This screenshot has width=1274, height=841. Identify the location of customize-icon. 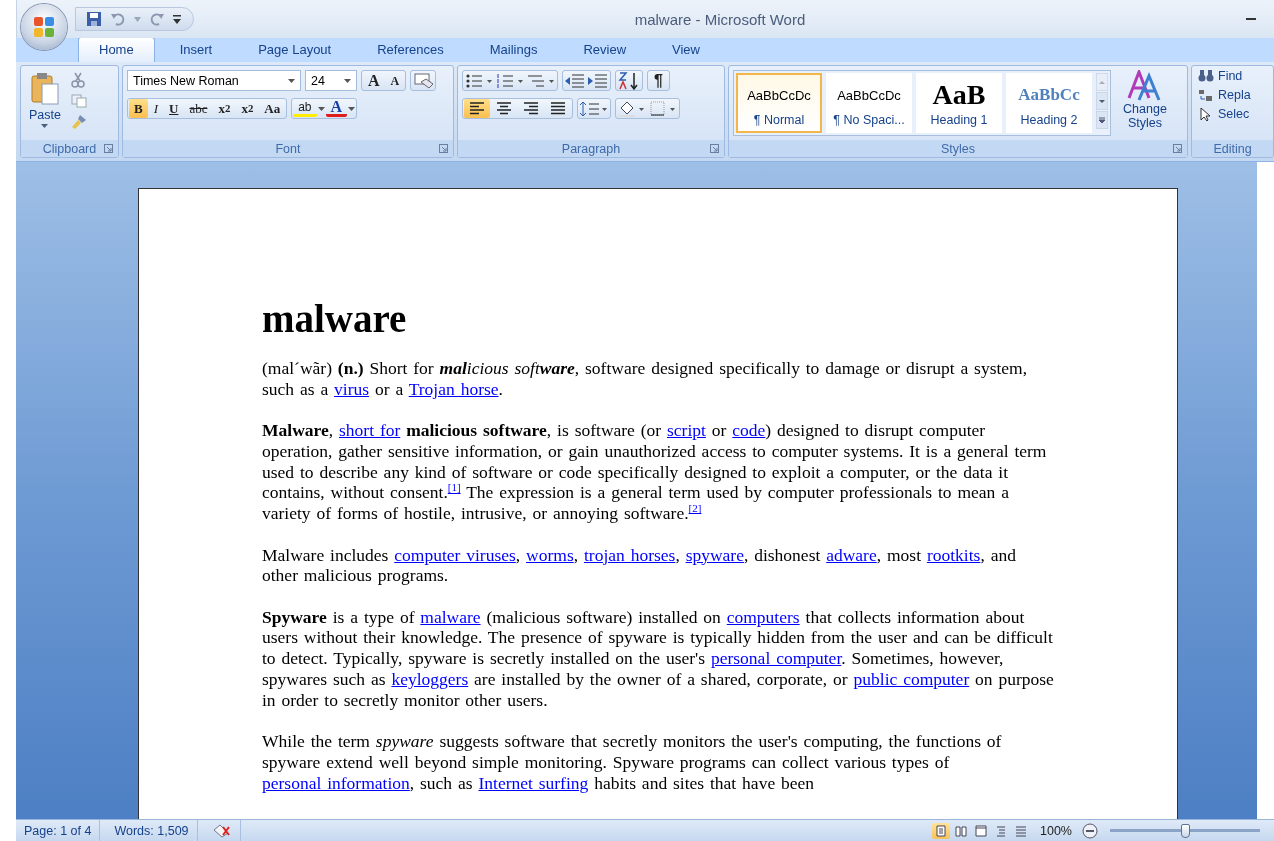
(177, 19).